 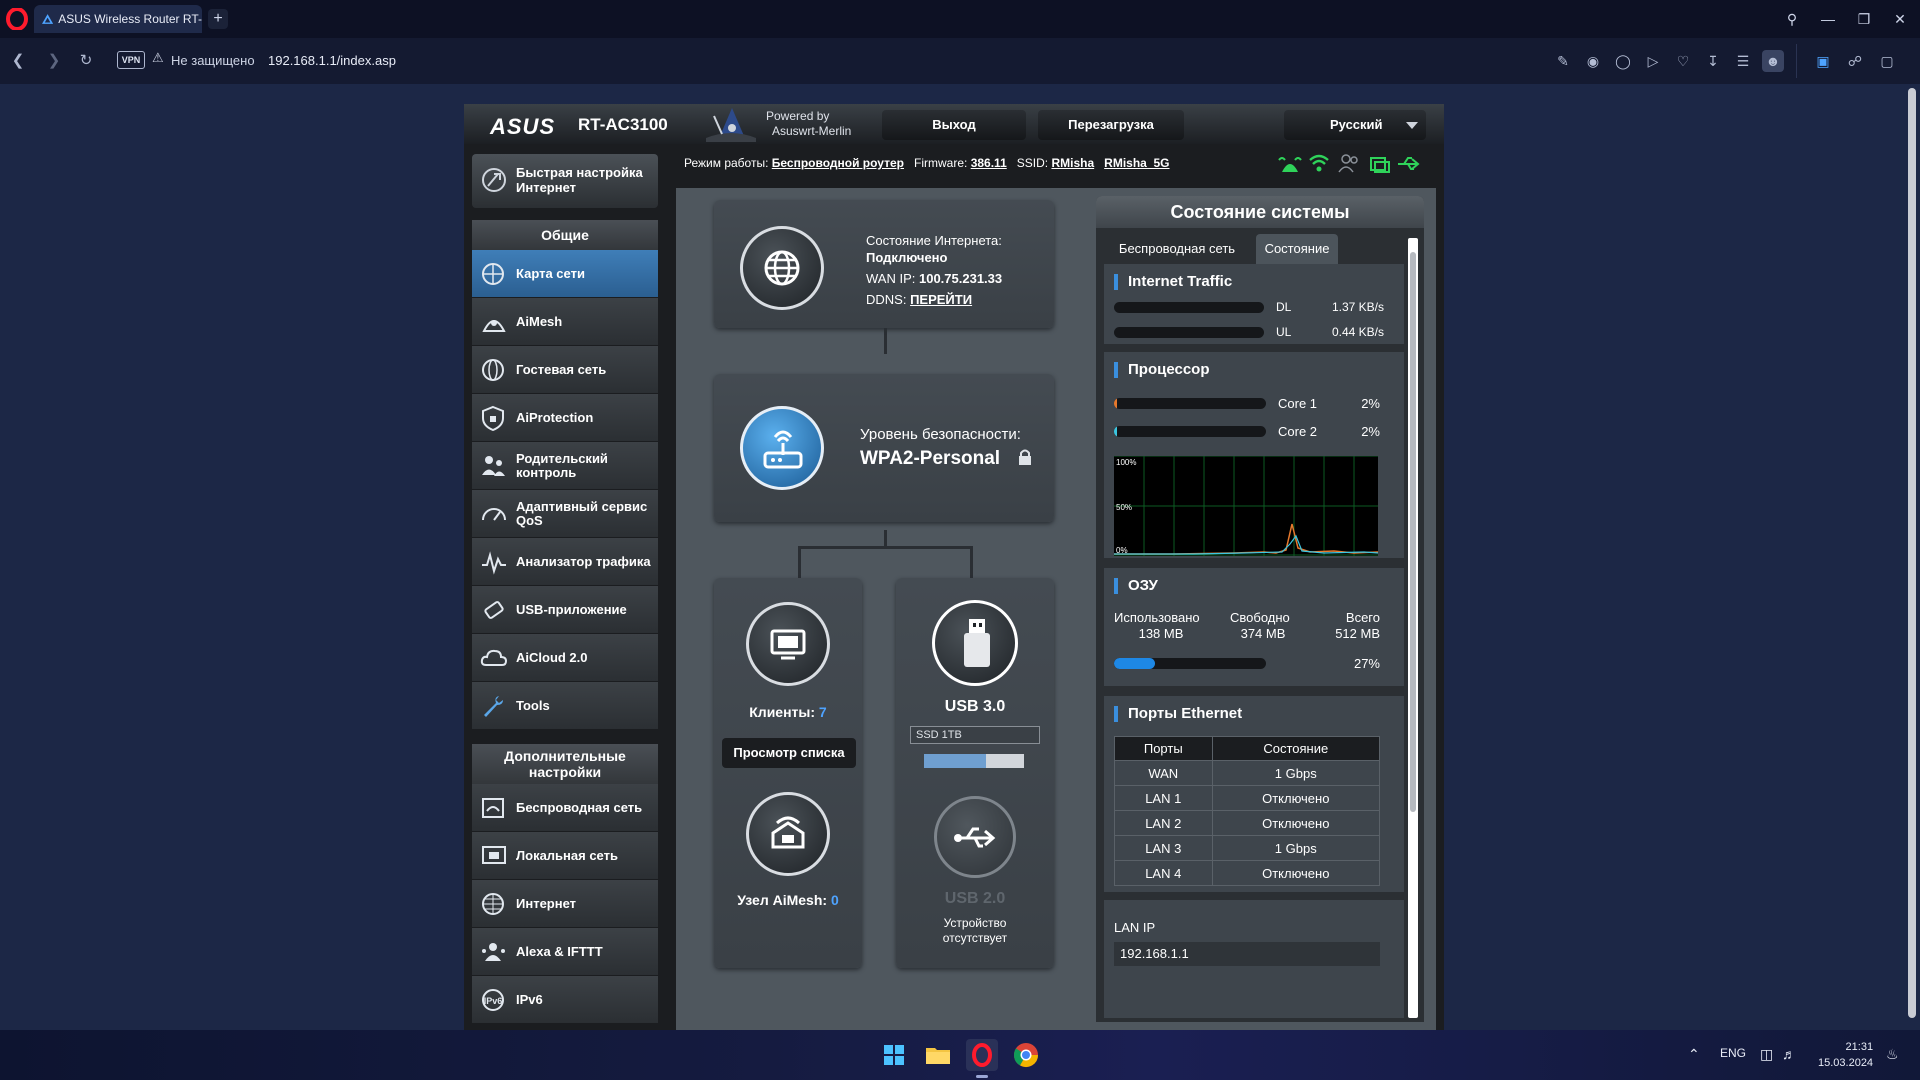 I want to click on usb-symbol-icon, so click(x=975, y=837).